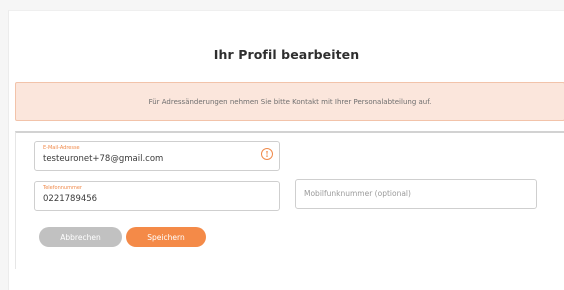  I want to click on save-button: Speichern, so click(166, 237).